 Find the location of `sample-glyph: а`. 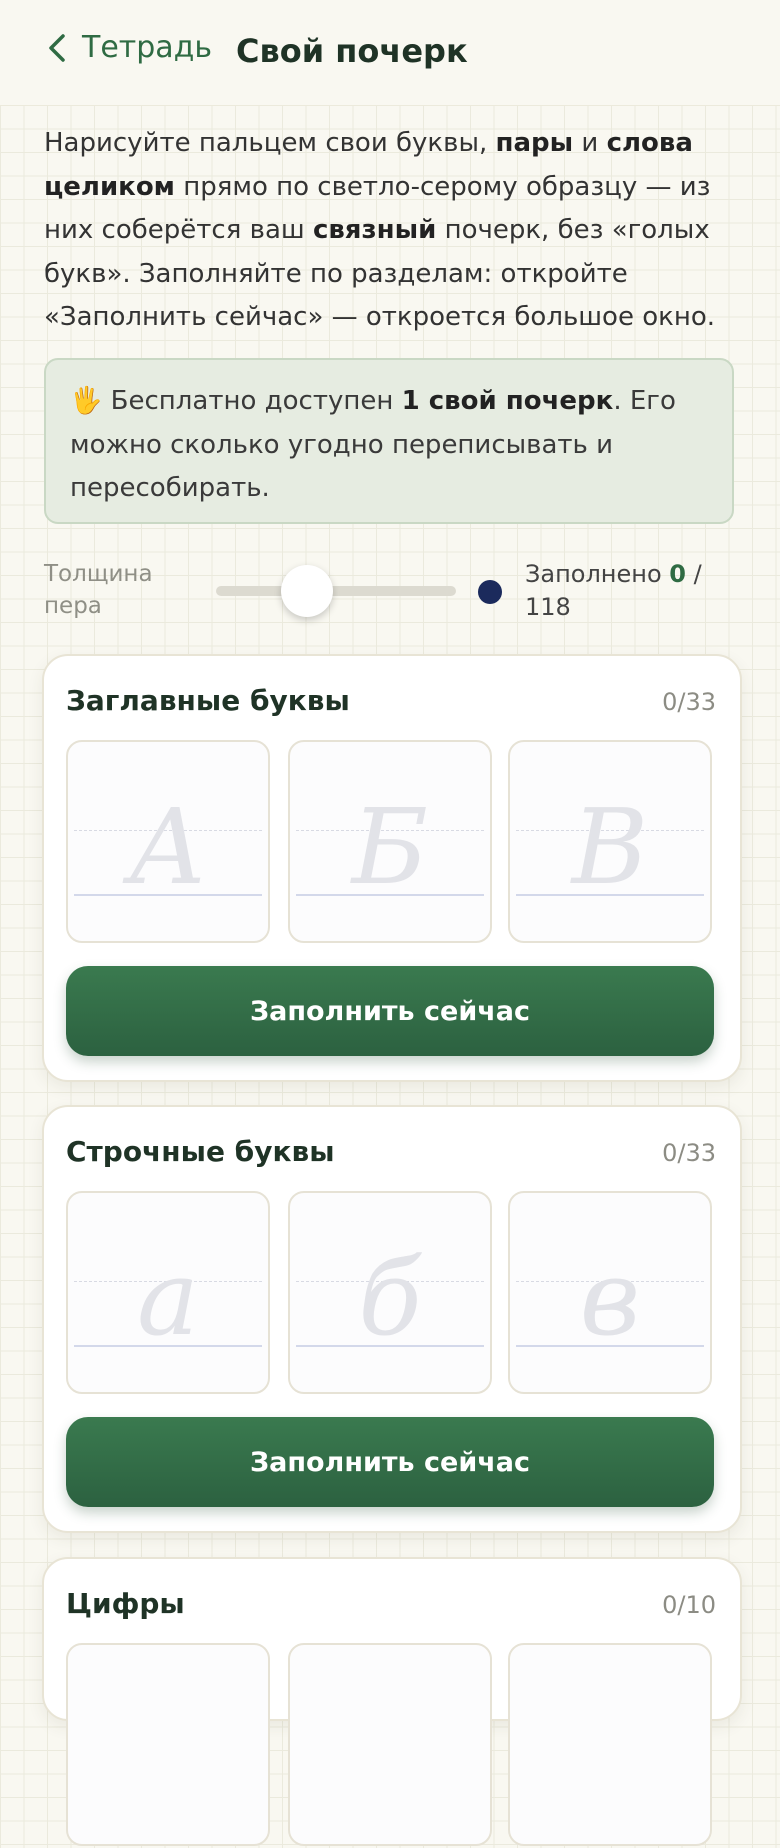

sample-glyph: а is located at coordinates (167, 1298).